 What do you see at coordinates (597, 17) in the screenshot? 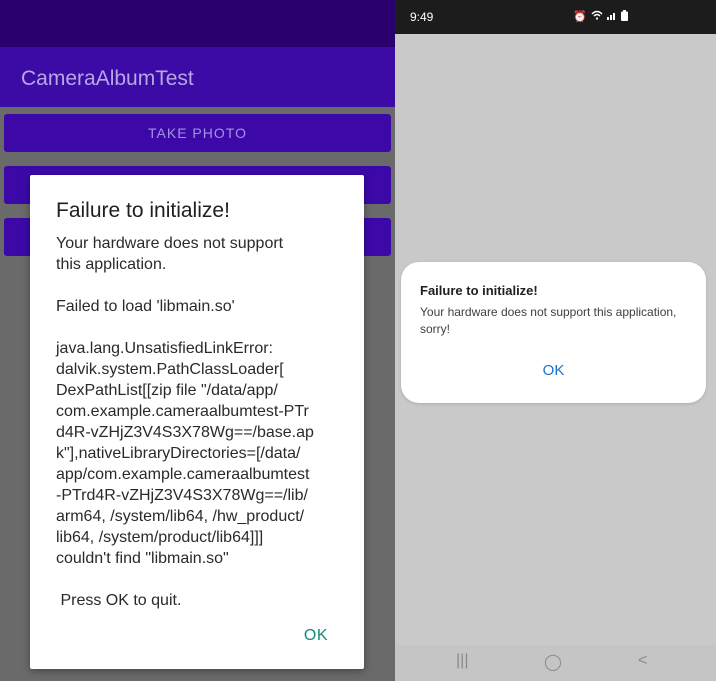
I see `wifi-icon` at bounding box center [597, 17].